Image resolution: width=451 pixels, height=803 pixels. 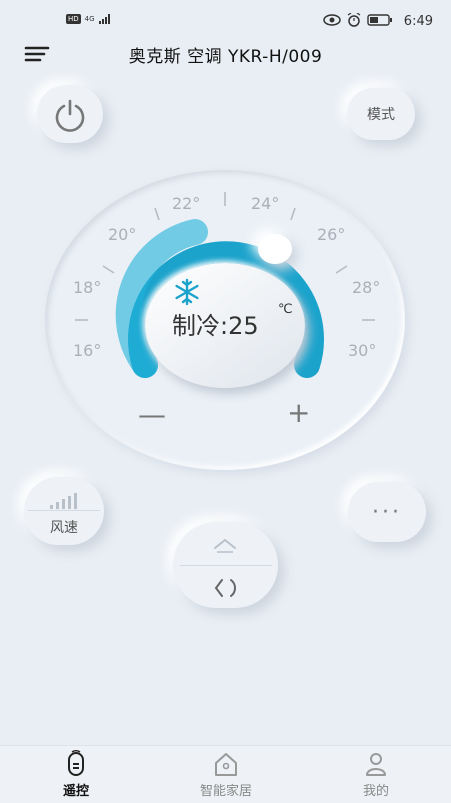 I want to click on status-left: HD 4G, so click(x=88, y=19).